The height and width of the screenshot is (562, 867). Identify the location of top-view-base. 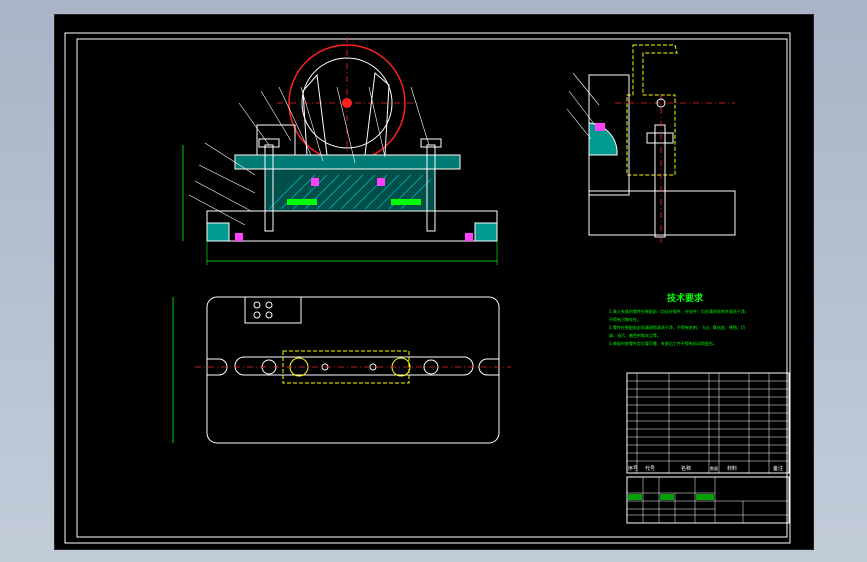
(353, 370).